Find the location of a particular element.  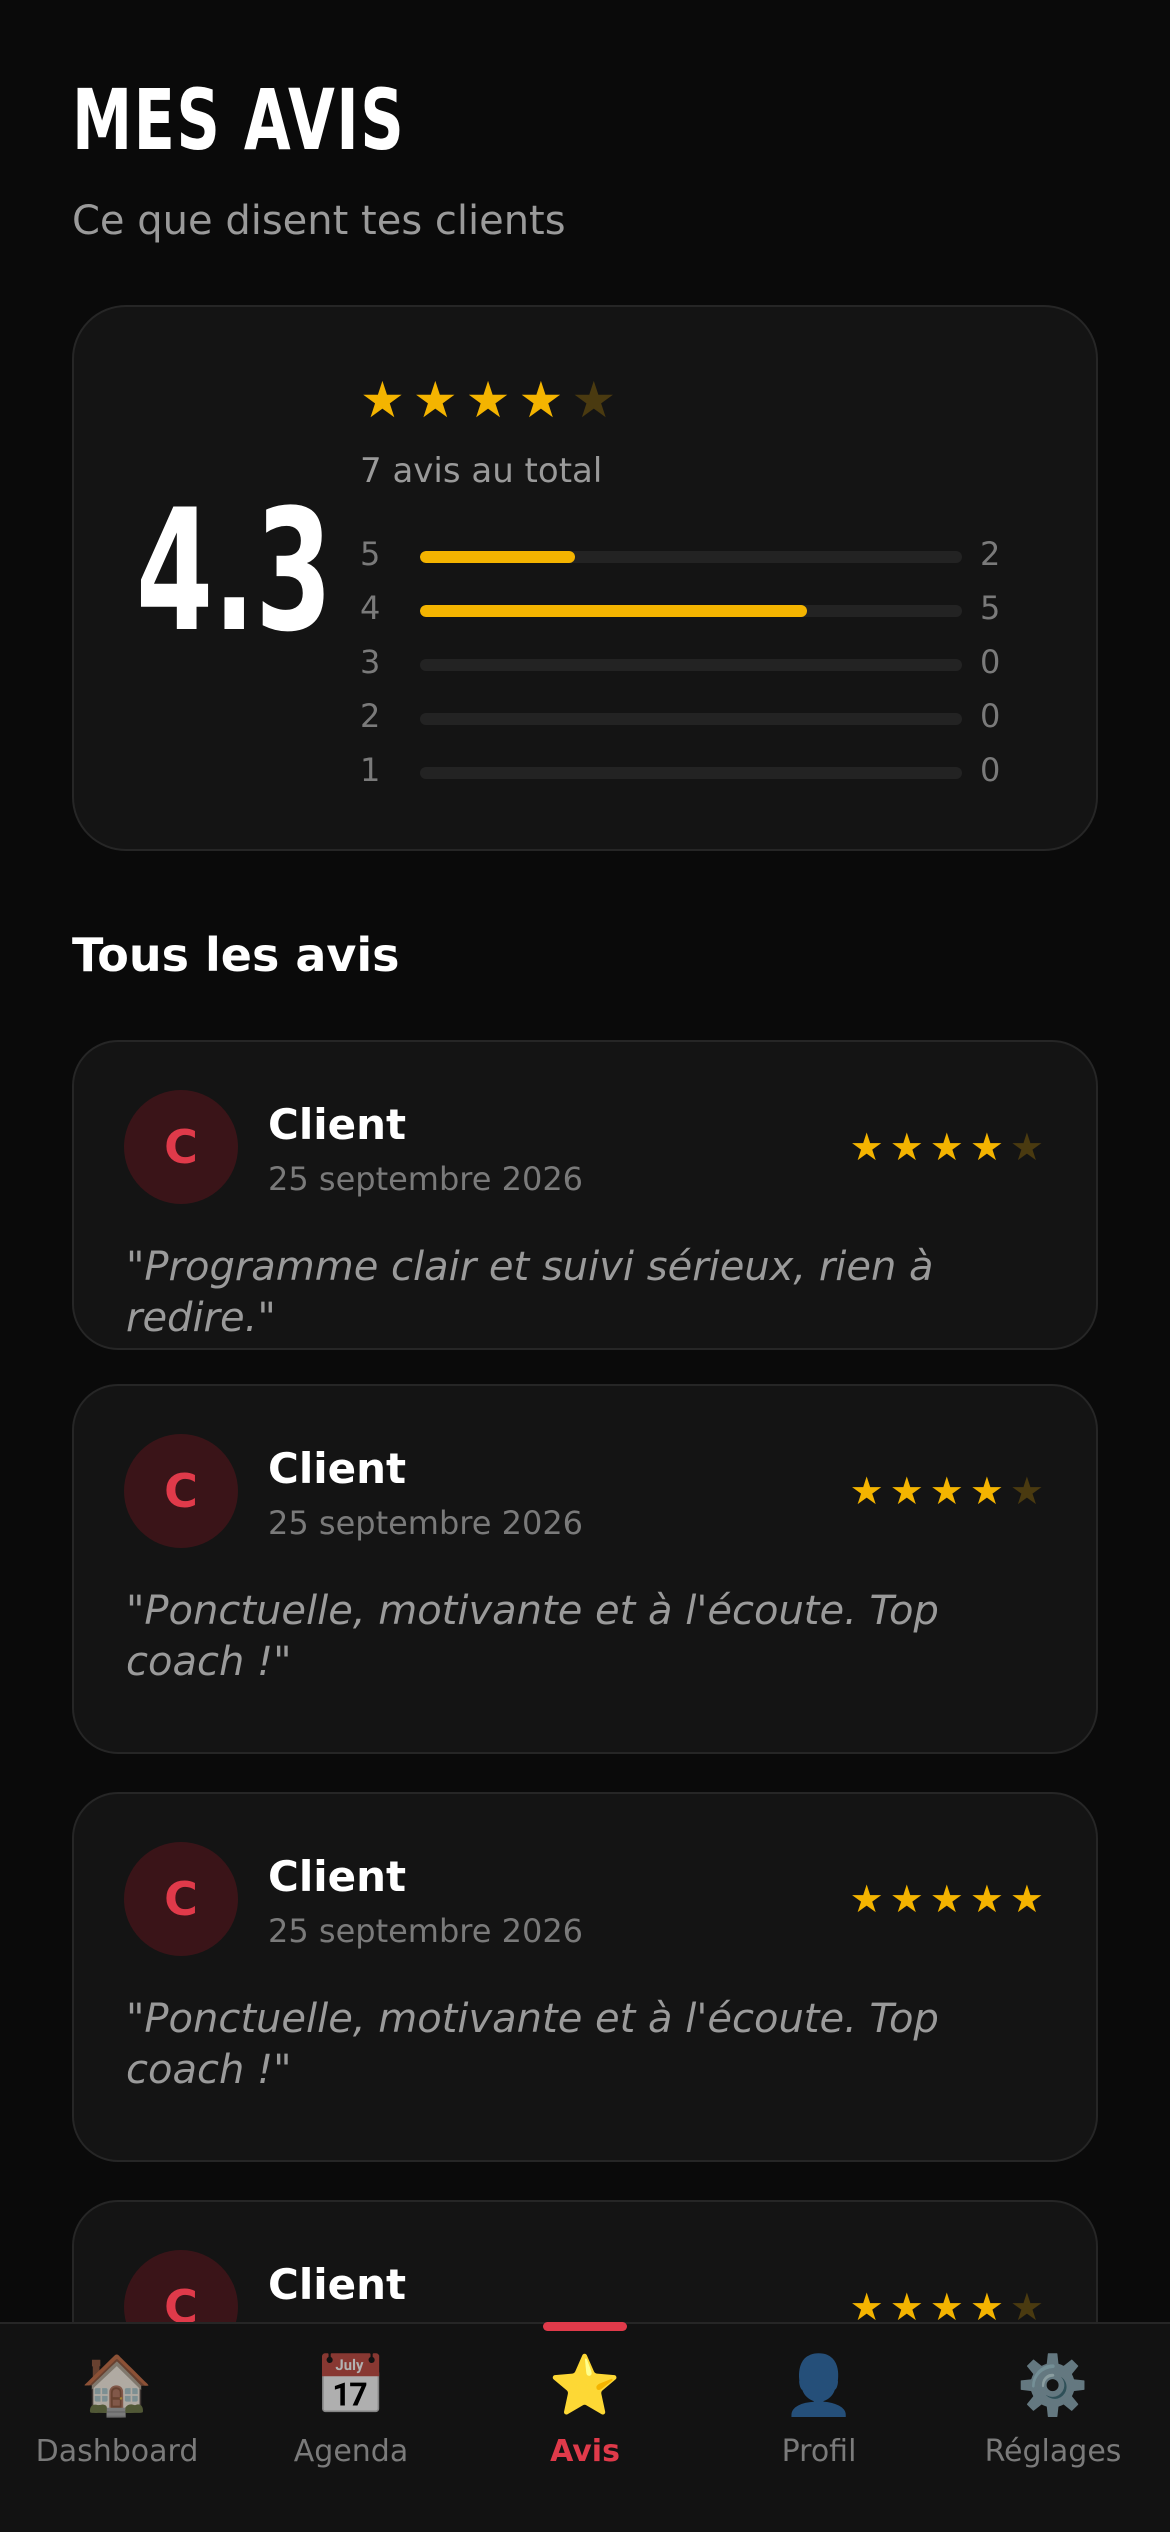

distribution-row: 52 is located at coordinates (690, 554).